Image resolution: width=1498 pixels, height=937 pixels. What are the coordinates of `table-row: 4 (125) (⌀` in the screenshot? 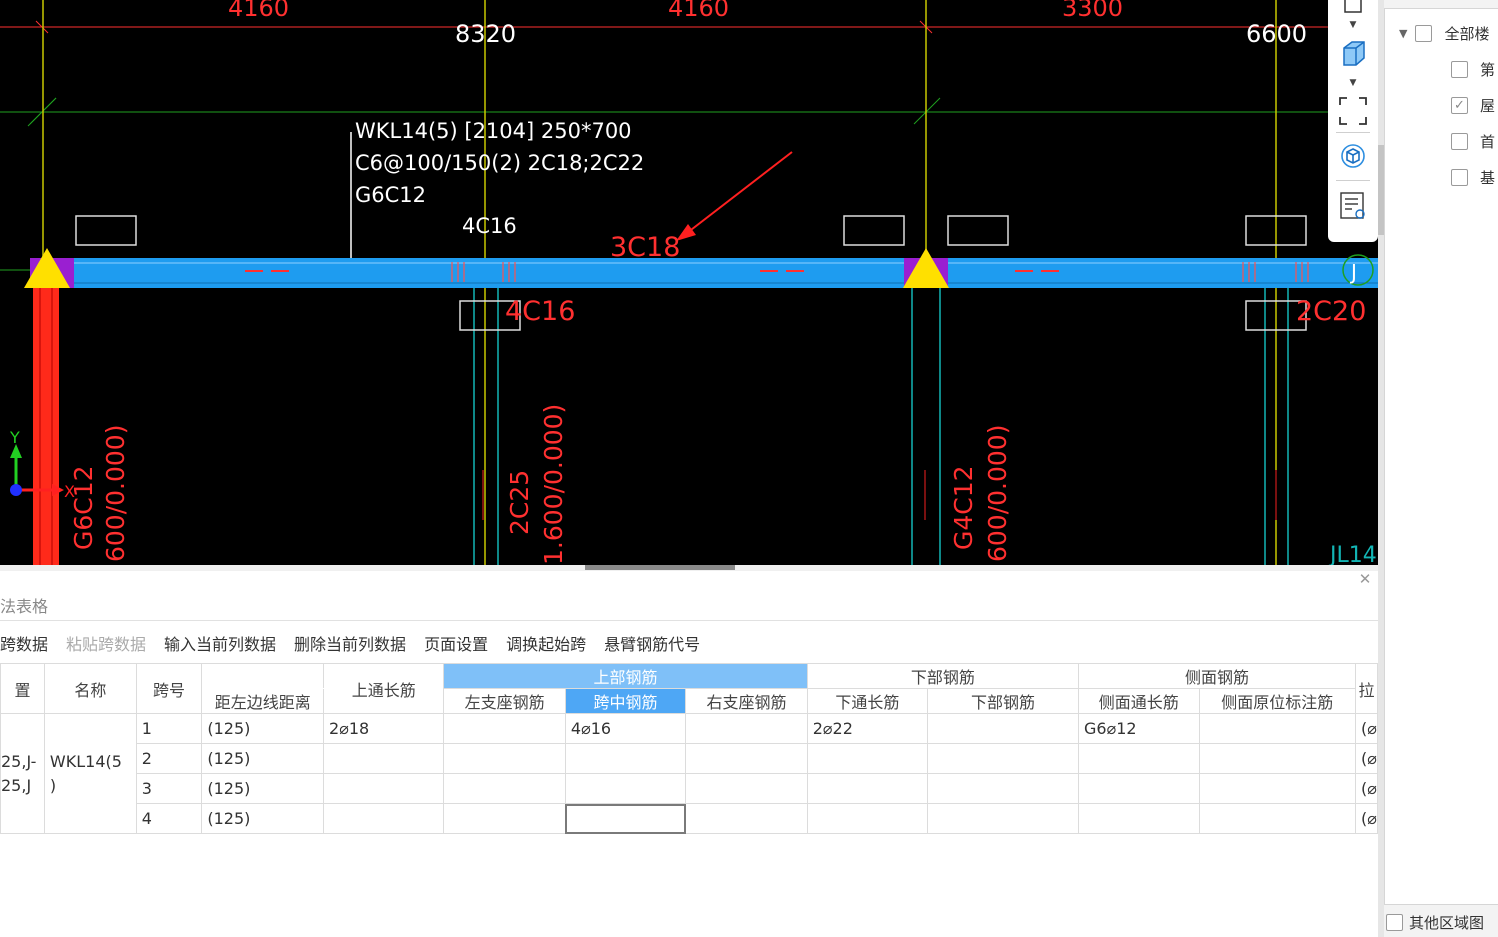 It's located at (689, 818).